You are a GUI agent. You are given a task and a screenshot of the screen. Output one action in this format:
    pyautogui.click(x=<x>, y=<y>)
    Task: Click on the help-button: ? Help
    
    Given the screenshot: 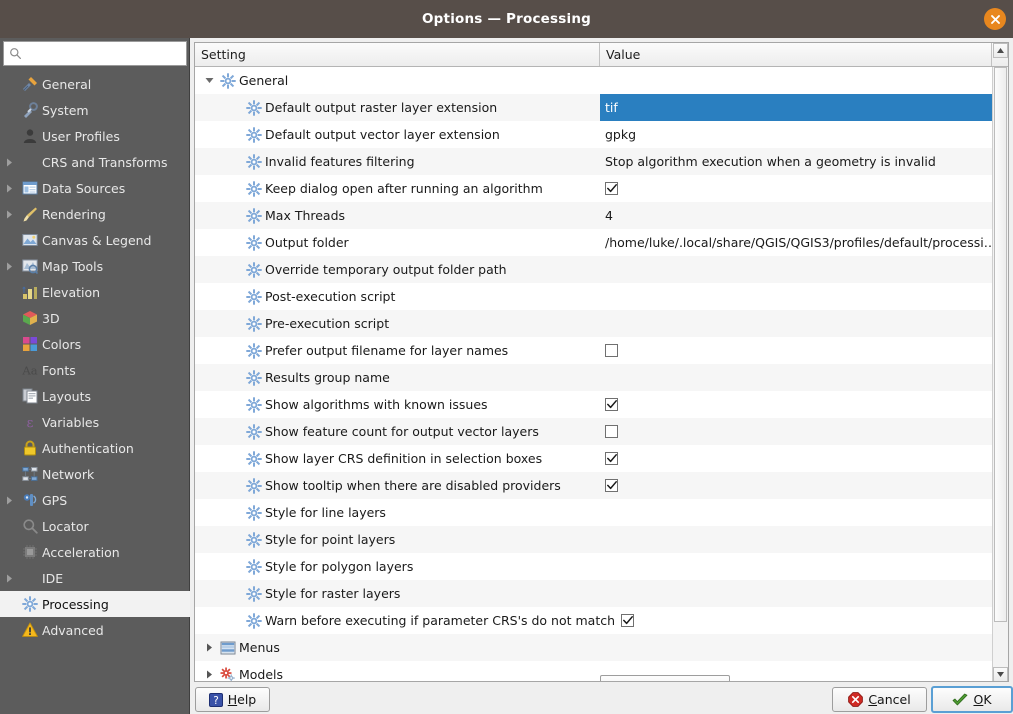 What is the action you would take?
    pyautogui.click(x=232, y=699)
    